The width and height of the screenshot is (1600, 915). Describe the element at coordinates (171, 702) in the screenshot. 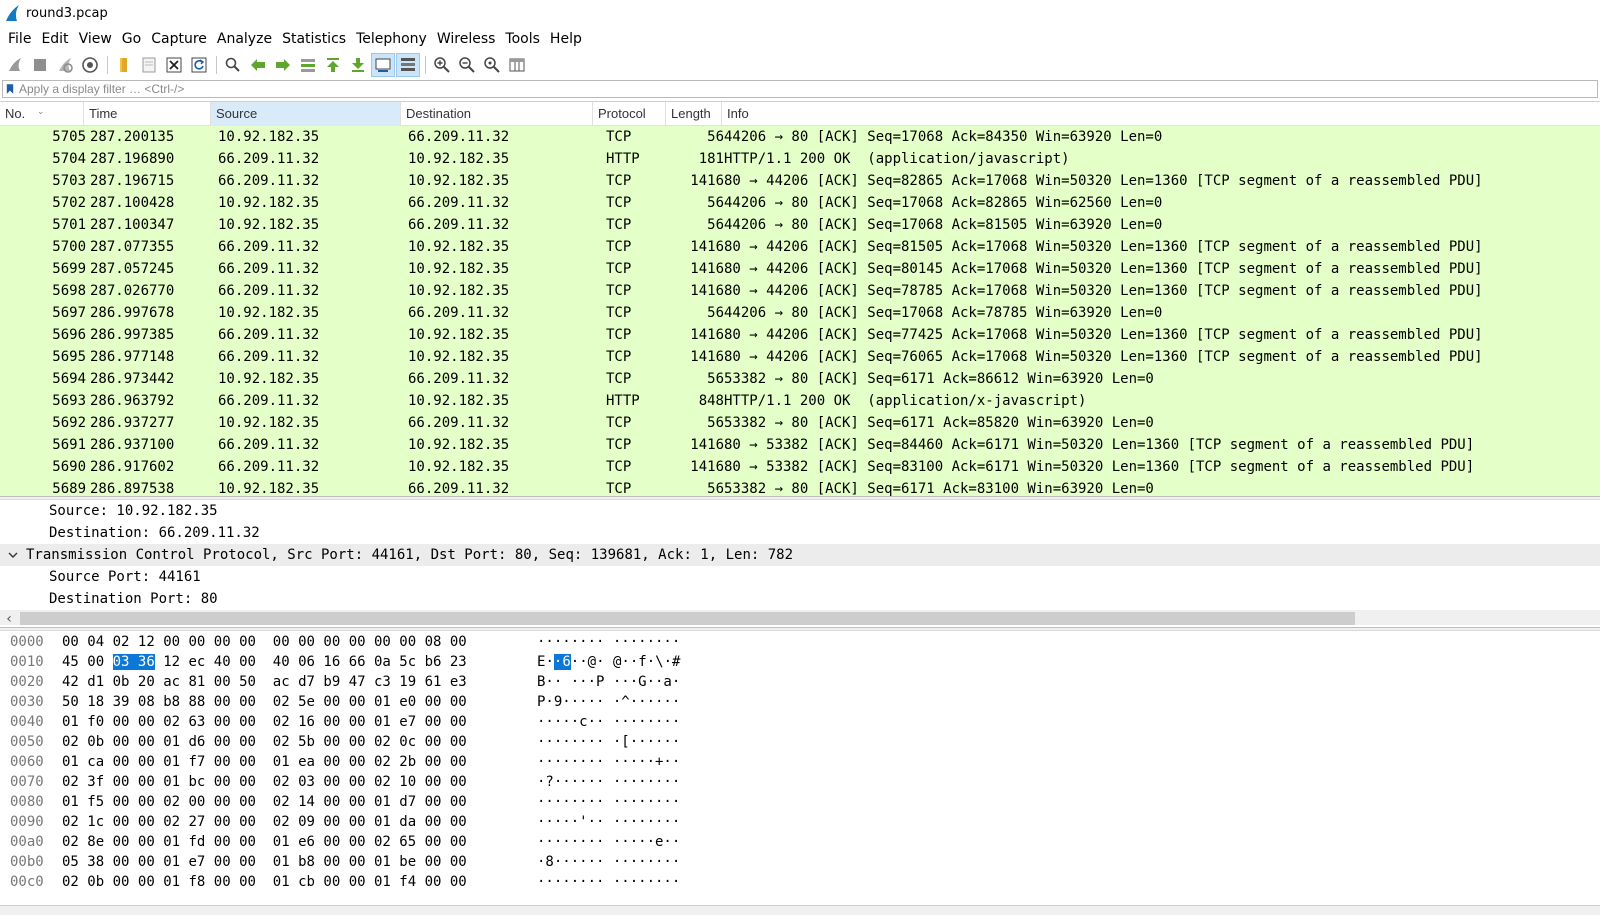

I see `hex-byte: b8` at that location.